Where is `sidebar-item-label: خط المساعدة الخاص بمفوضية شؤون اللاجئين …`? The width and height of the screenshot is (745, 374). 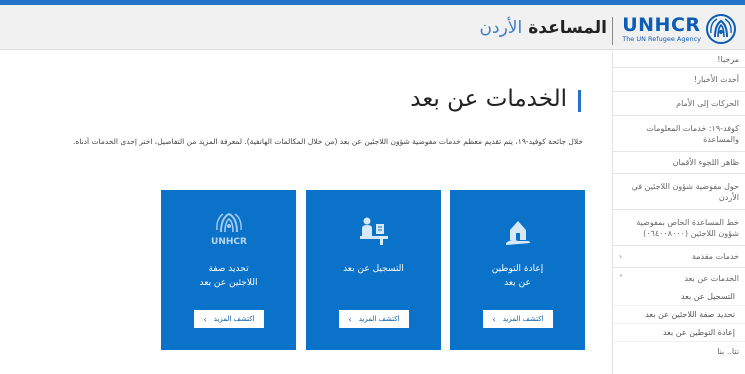 sidebar-item-label: خط المساعدة الخاص بمفوضية شؤون اللاجئين … is located at coordinates (687, 227).